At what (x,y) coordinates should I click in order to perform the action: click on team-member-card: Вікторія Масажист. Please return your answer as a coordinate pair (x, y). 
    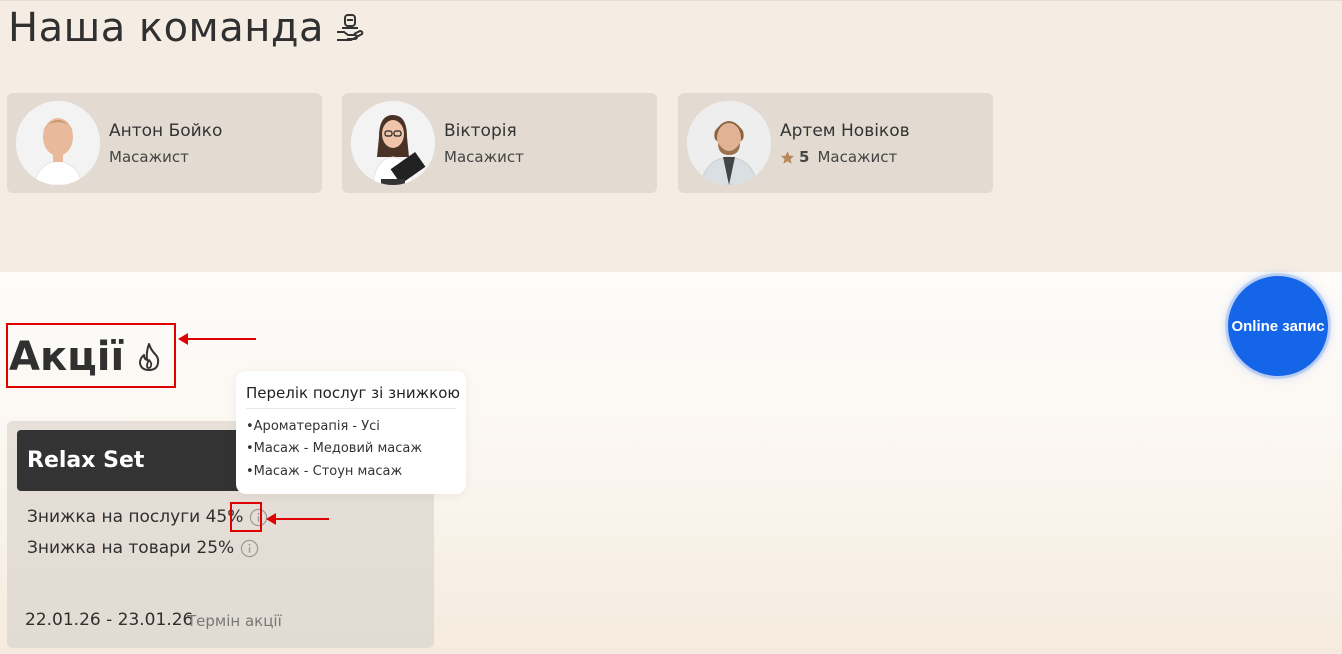
    Looking at the image, I should click on (499, 143).